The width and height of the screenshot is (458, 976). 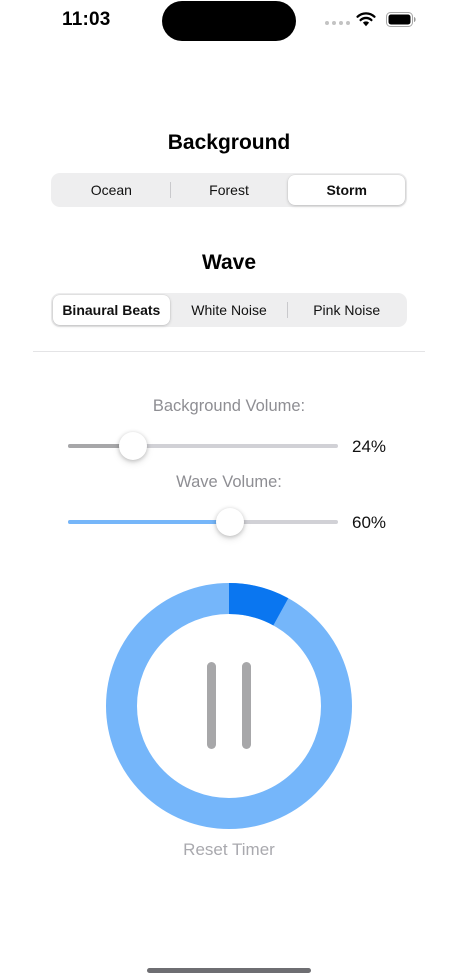 I want to click on background-volume-slider, so click(x=203, y=446).